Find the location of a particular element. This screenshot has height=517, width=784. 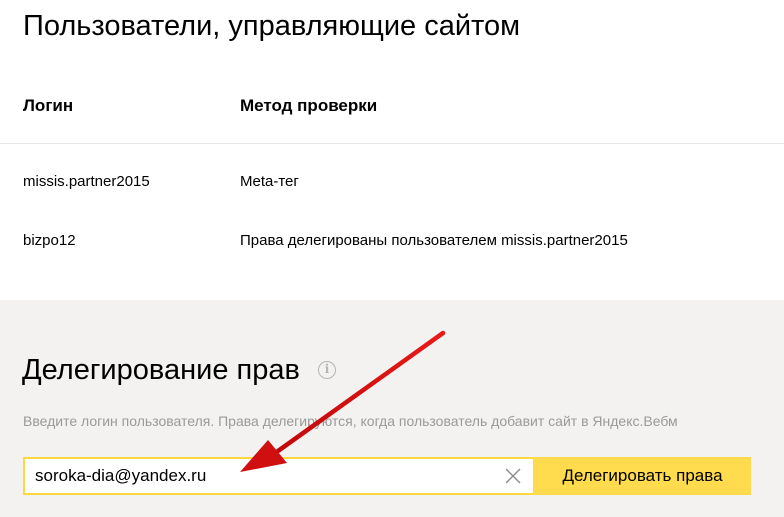

close-icon is located at coordinates (513, 476).